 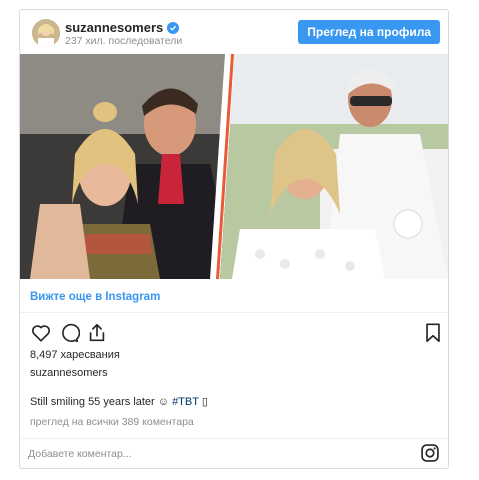 I want to click on likes-count: 8,497 харесвания, so click(x=75, y=355).